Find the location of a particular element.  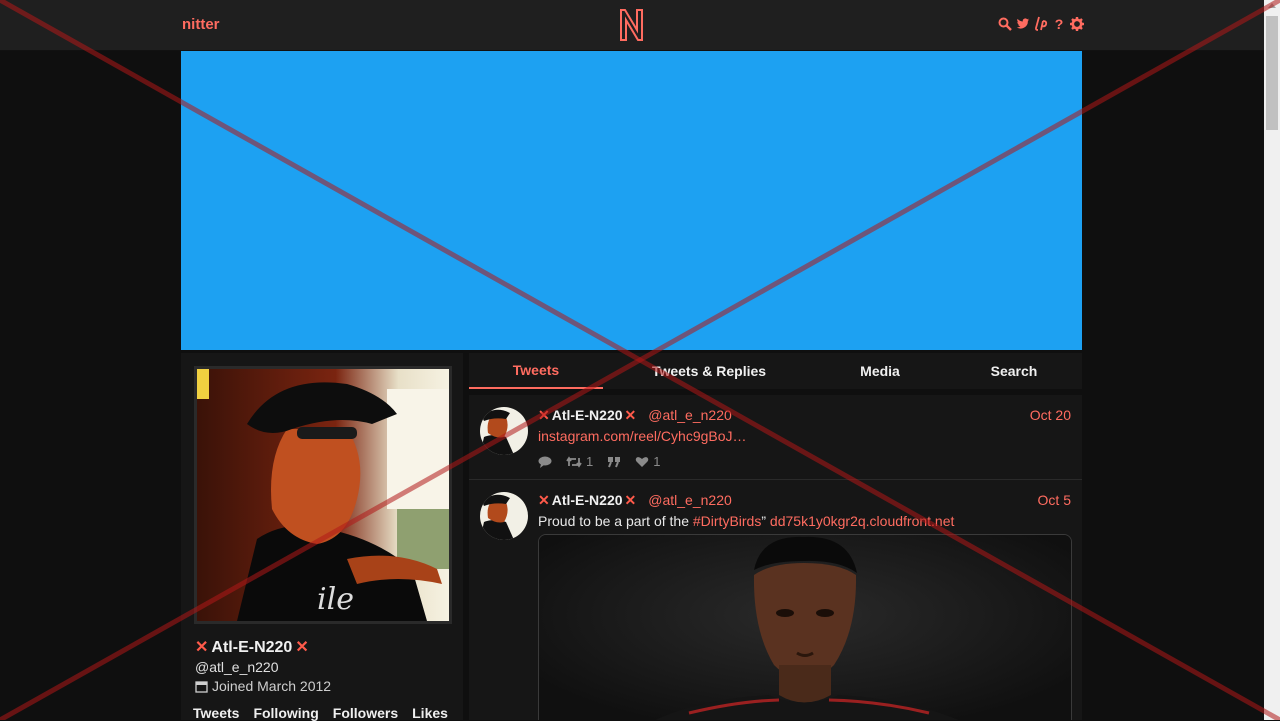

comment-icon is located at coordinates (545, 462).